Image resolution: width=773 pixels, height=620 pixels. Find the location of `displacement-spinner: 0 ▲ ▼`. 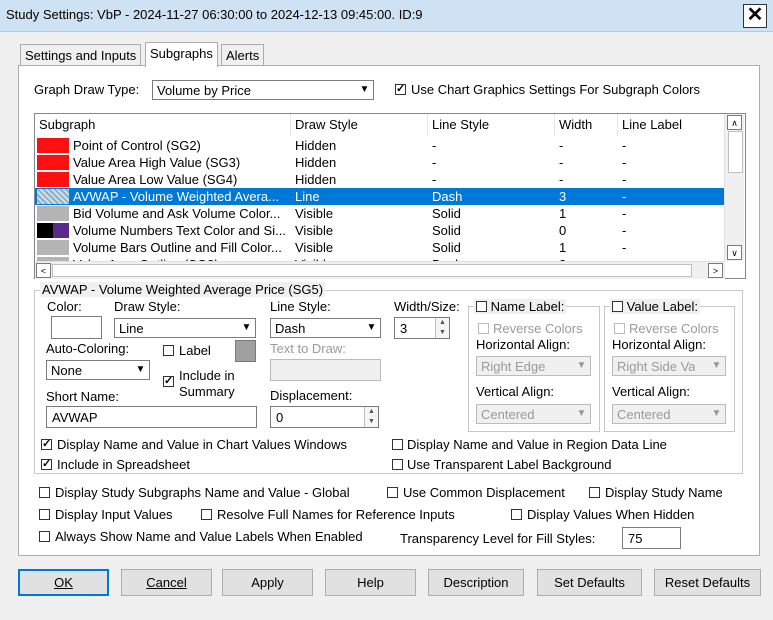

displacement-spinner: 0 ▲ ▼ is located at coordinates (324, 417).